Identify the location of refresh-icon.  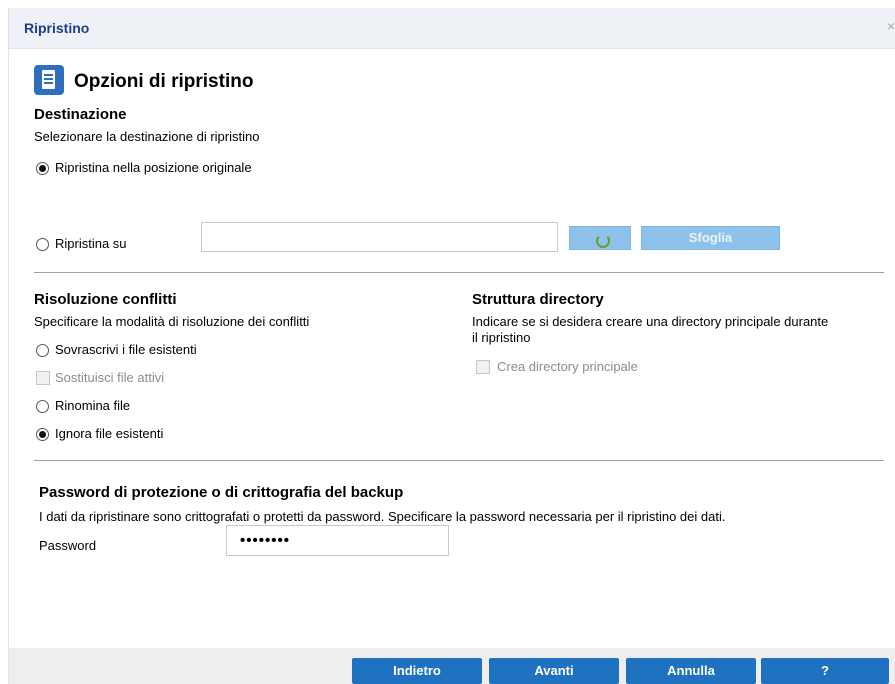
(603, 241).